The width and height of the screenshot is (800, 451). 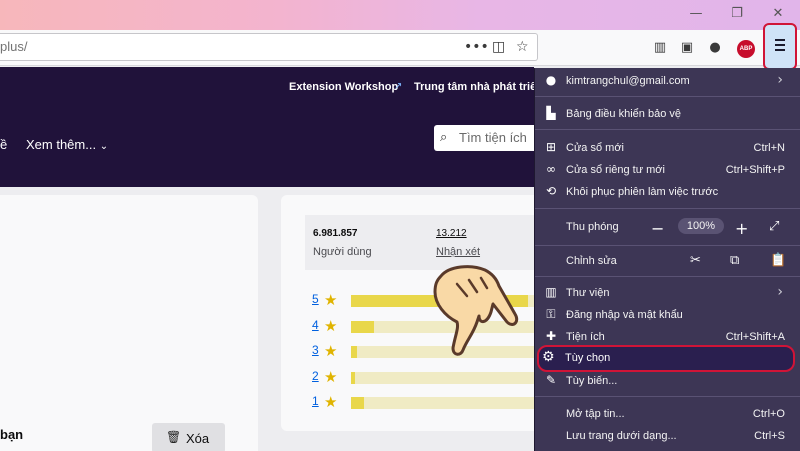 What do you see at coordinates (768, 414) in the screenshot?
I see `menu-open-file-shortcut: Ctrl+O` at bounding box center [768, 414].